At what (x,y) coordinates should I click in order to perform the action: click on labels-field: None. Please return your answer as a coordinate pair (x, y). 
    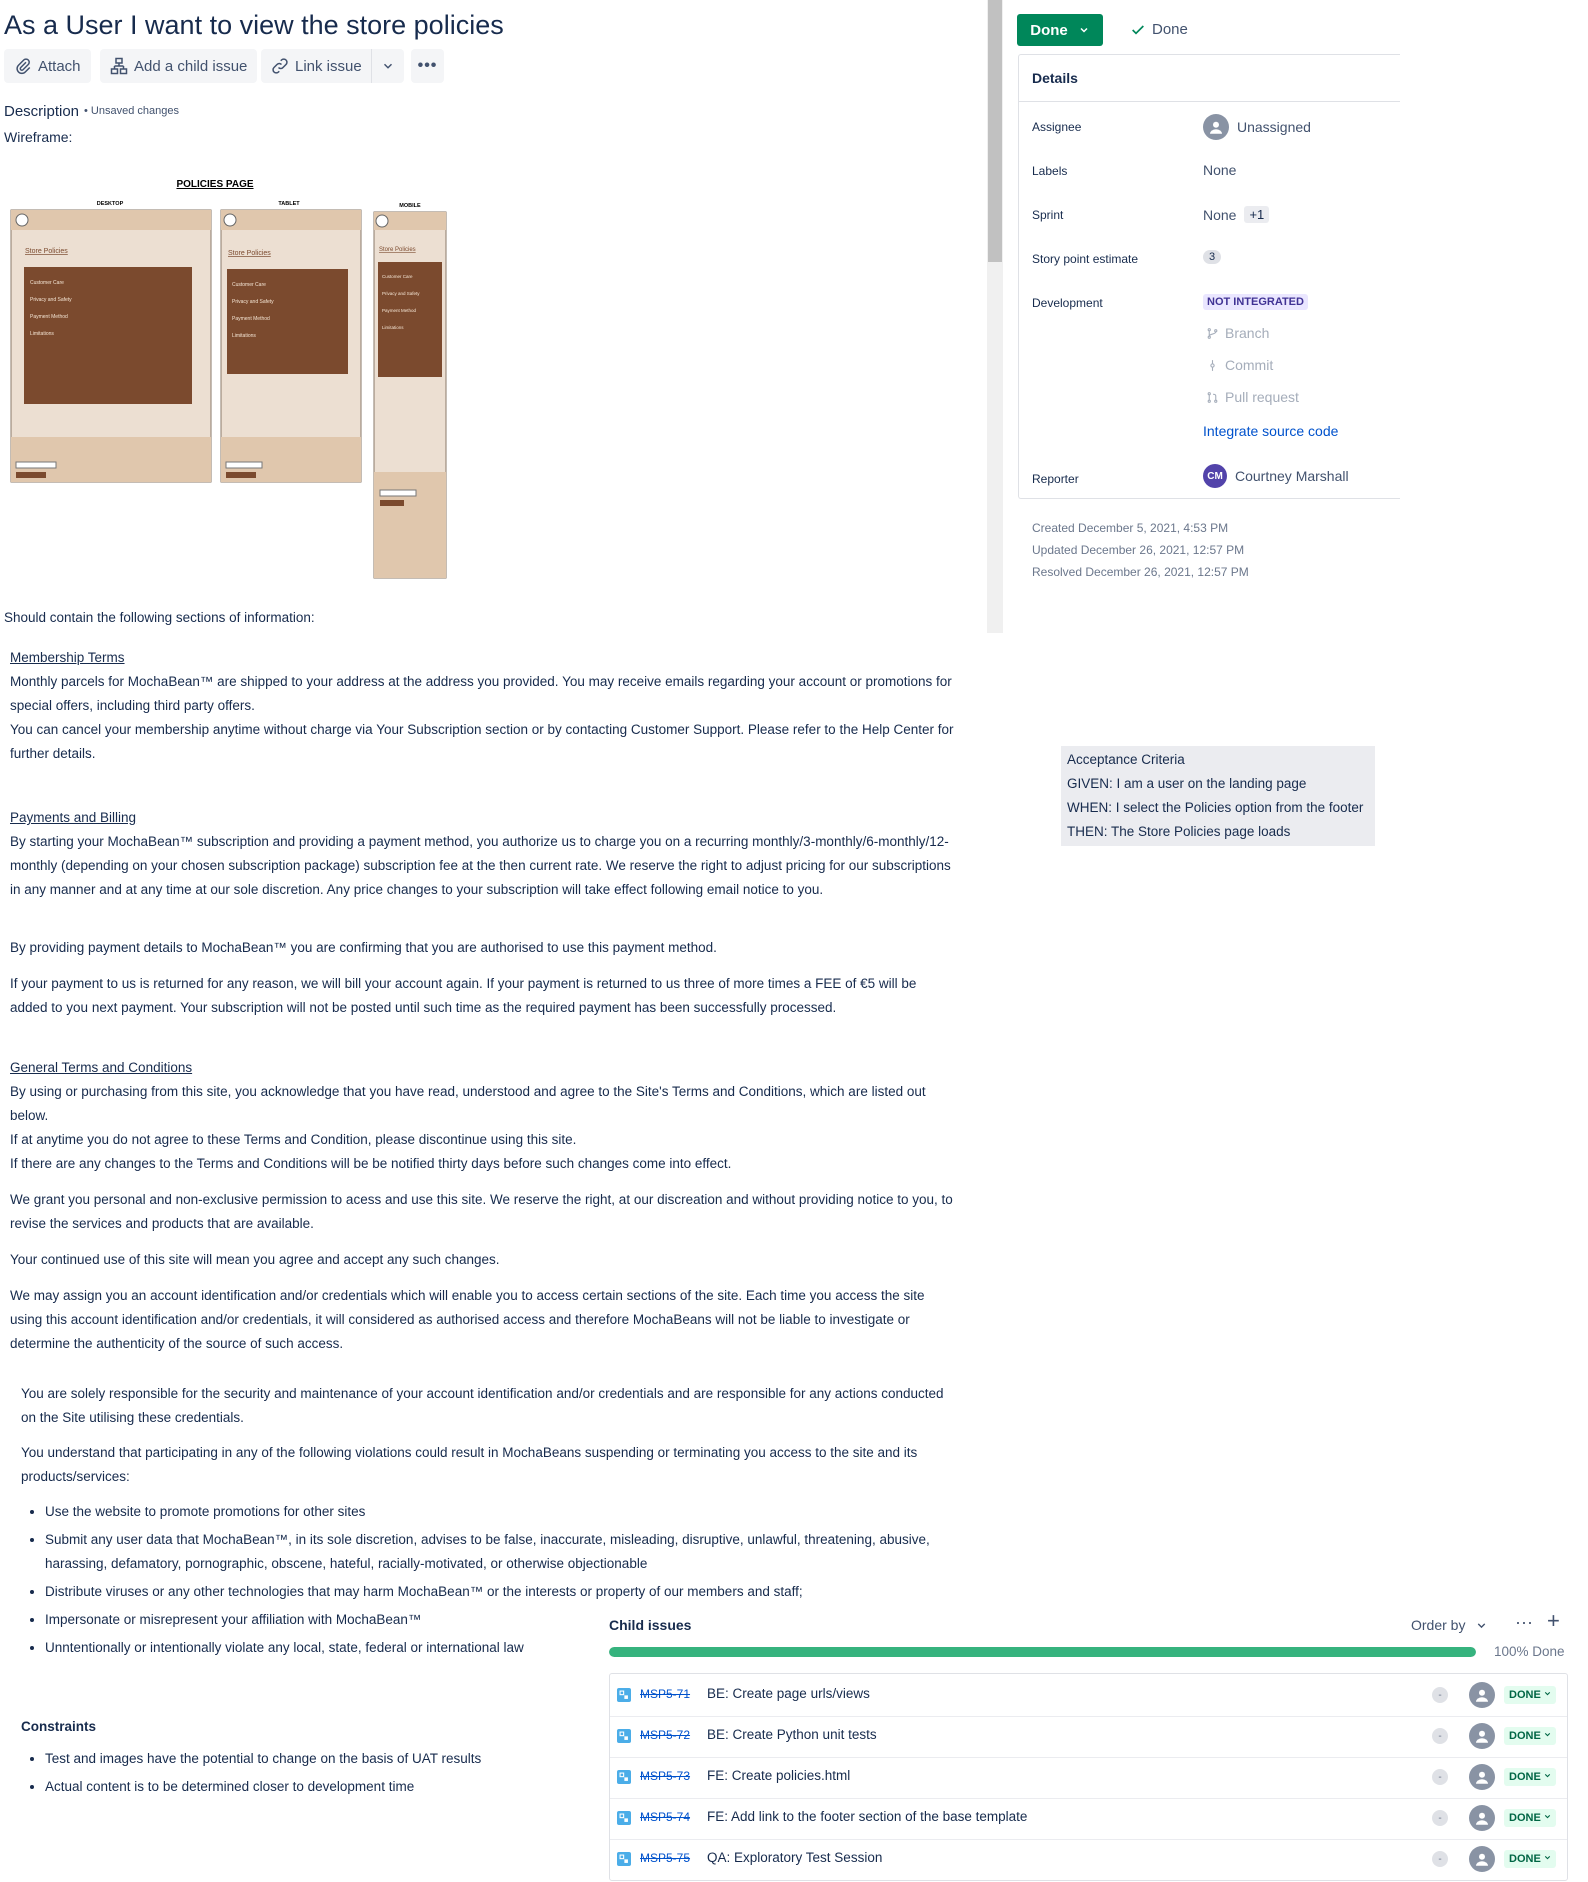
    Looking at the image, I should click on (1219, 170).